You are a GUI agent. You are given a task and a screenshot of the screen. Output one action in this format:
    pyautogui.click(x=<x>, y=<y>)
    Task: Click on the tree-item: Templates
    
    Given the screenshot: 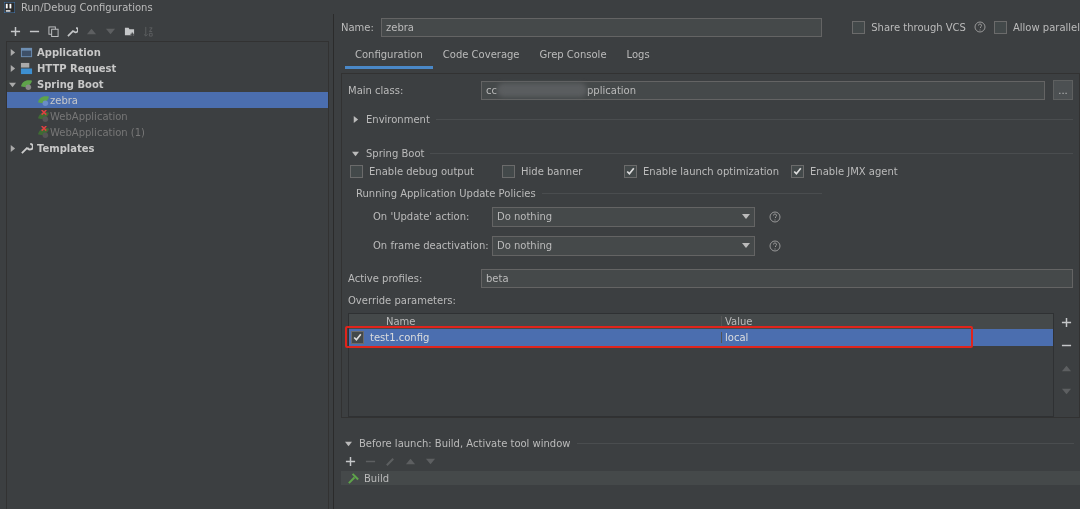 What is the action you would take?
    pyautogui.click(x=167, y=148)
    